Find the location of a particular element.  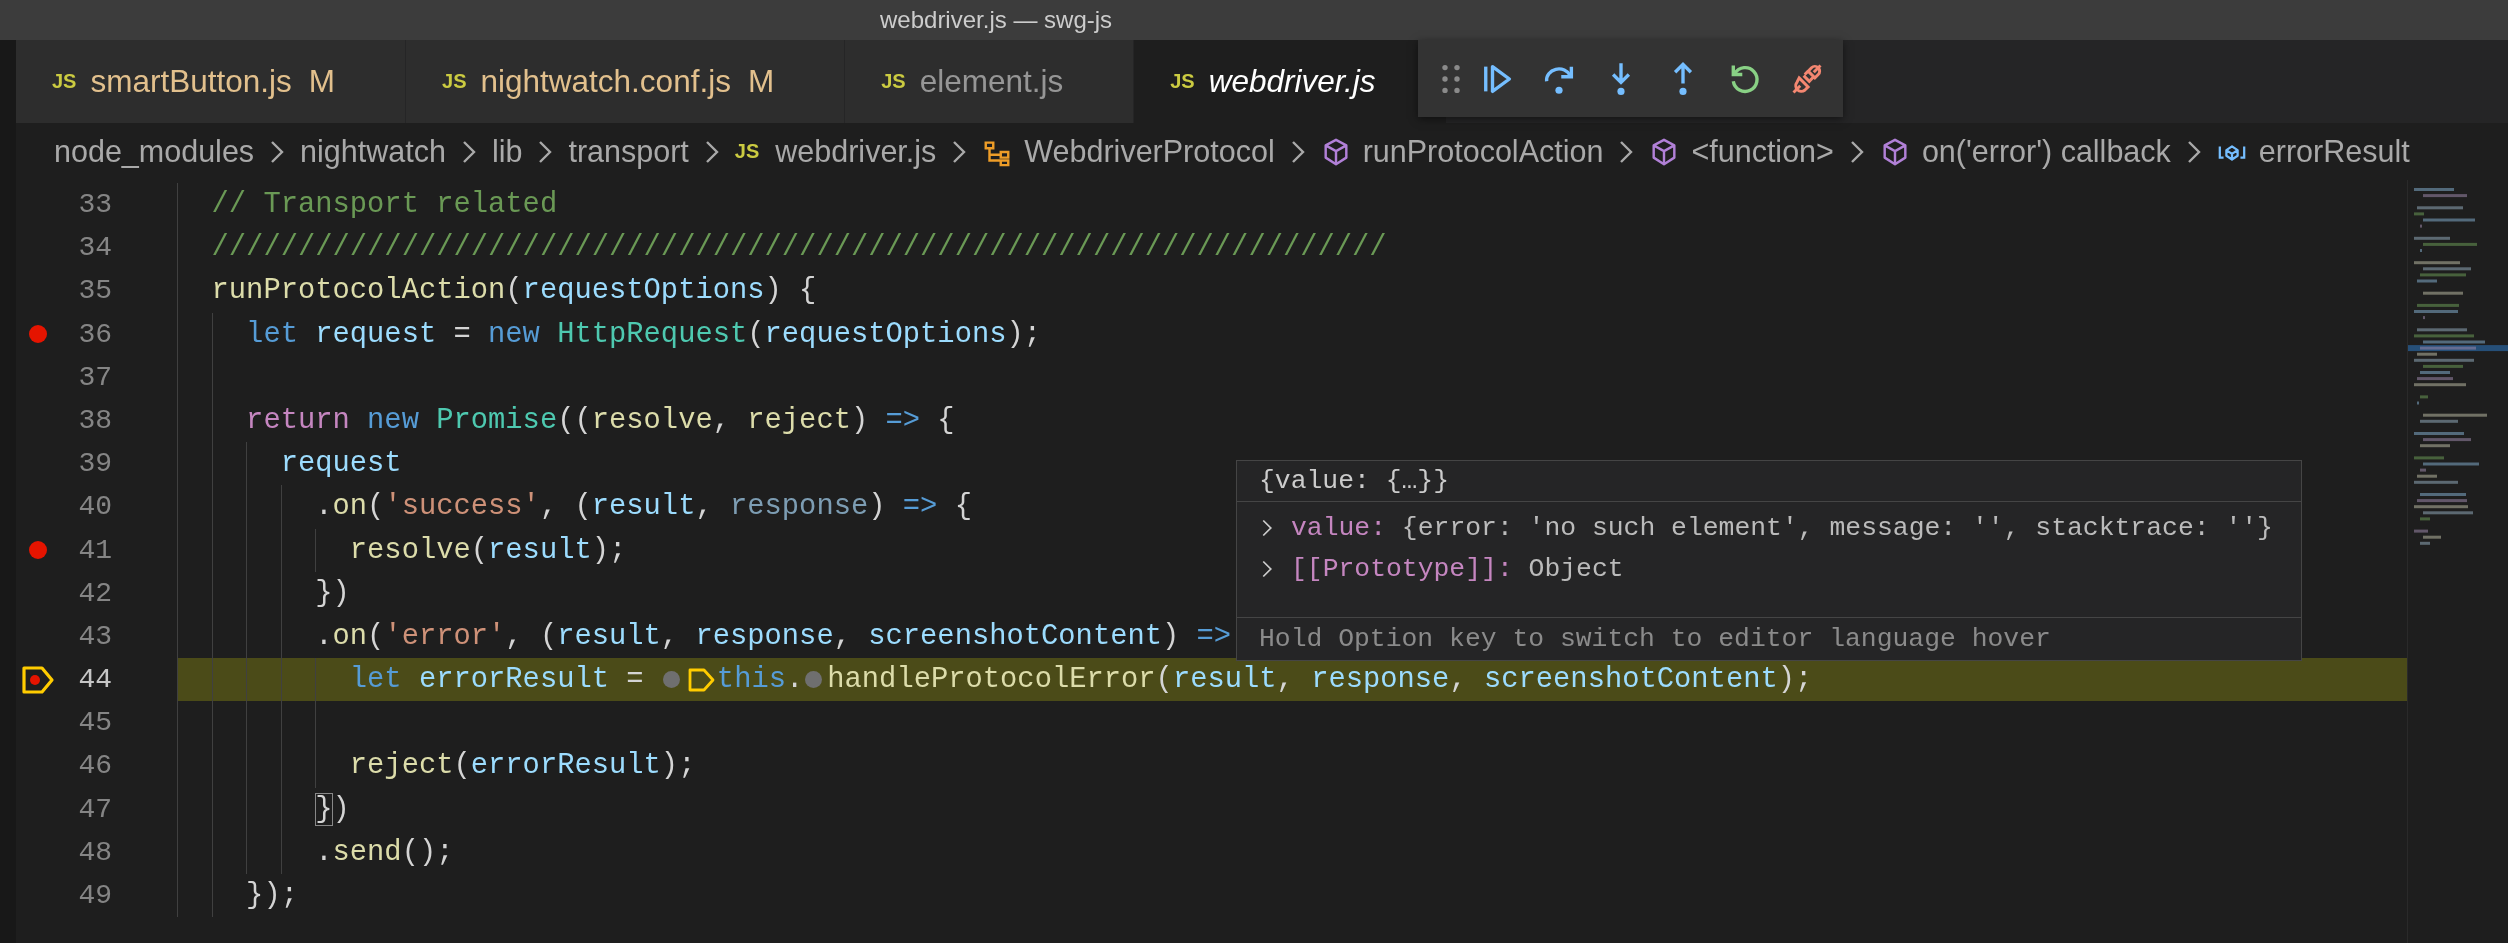

breadcrumb-item: runProtocolAction is located at coordinates (1462, 151).